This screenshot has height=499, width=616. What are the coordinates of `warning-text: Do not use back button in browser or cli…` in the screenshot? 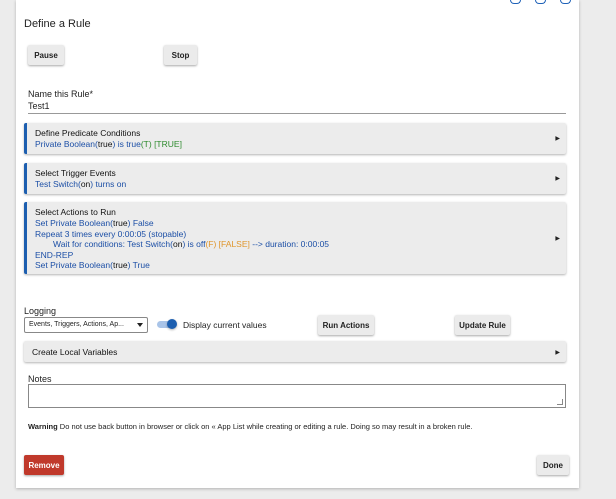 It's located at (265, 426).